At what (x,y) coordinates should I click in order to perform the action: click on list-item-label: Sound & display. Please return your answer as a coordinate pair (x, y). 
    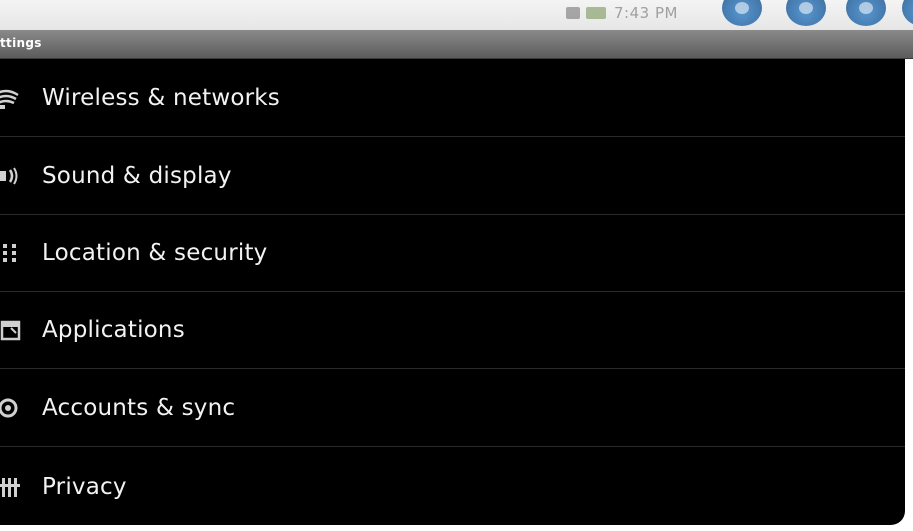
    Looking at the image, I should click on (137, 175).